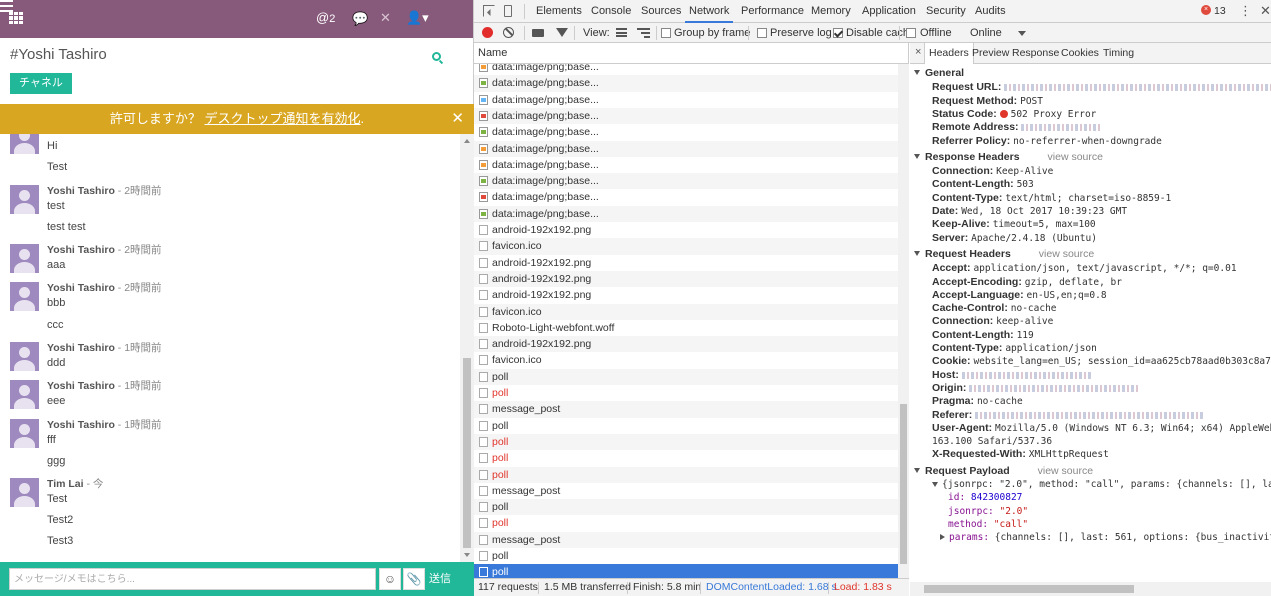  What do you see at coordinates (986, 33) in the screenshot?
I see `throttling-select: Online` at bounding box center [986, 33].